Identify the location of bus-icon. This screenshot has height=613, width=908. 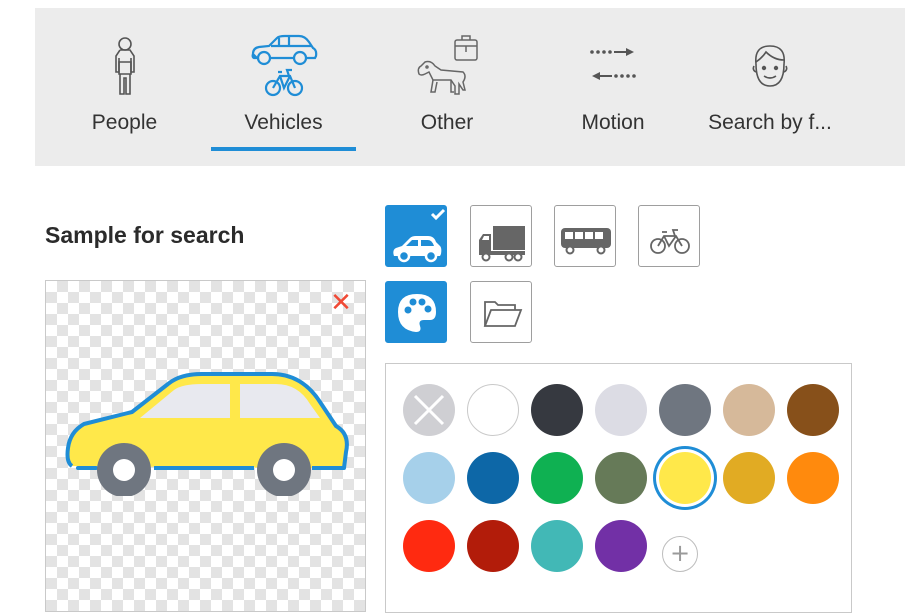
(586, 241).